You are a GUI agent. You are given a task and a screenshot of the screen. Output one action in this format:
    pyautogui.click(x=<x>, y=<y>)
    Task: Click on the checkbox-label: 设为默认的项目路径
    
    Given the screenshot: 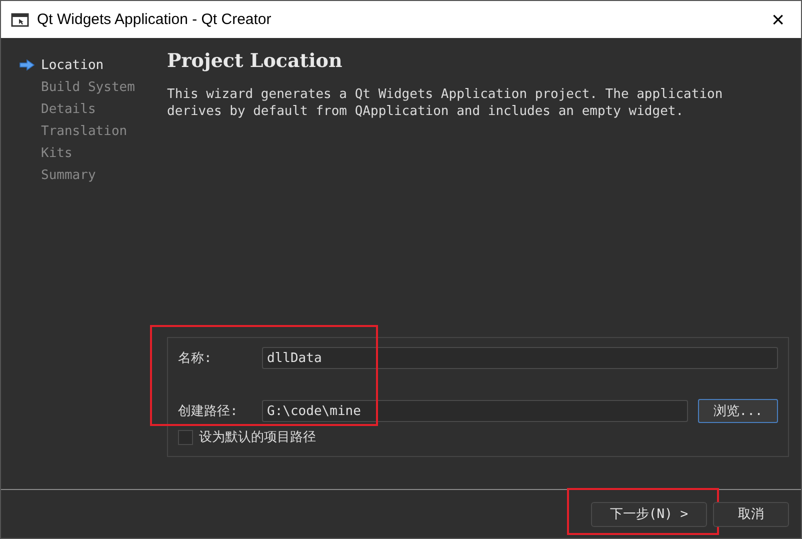 What is the action you would take?
    pyautogui.click(x=257, y=437)
    